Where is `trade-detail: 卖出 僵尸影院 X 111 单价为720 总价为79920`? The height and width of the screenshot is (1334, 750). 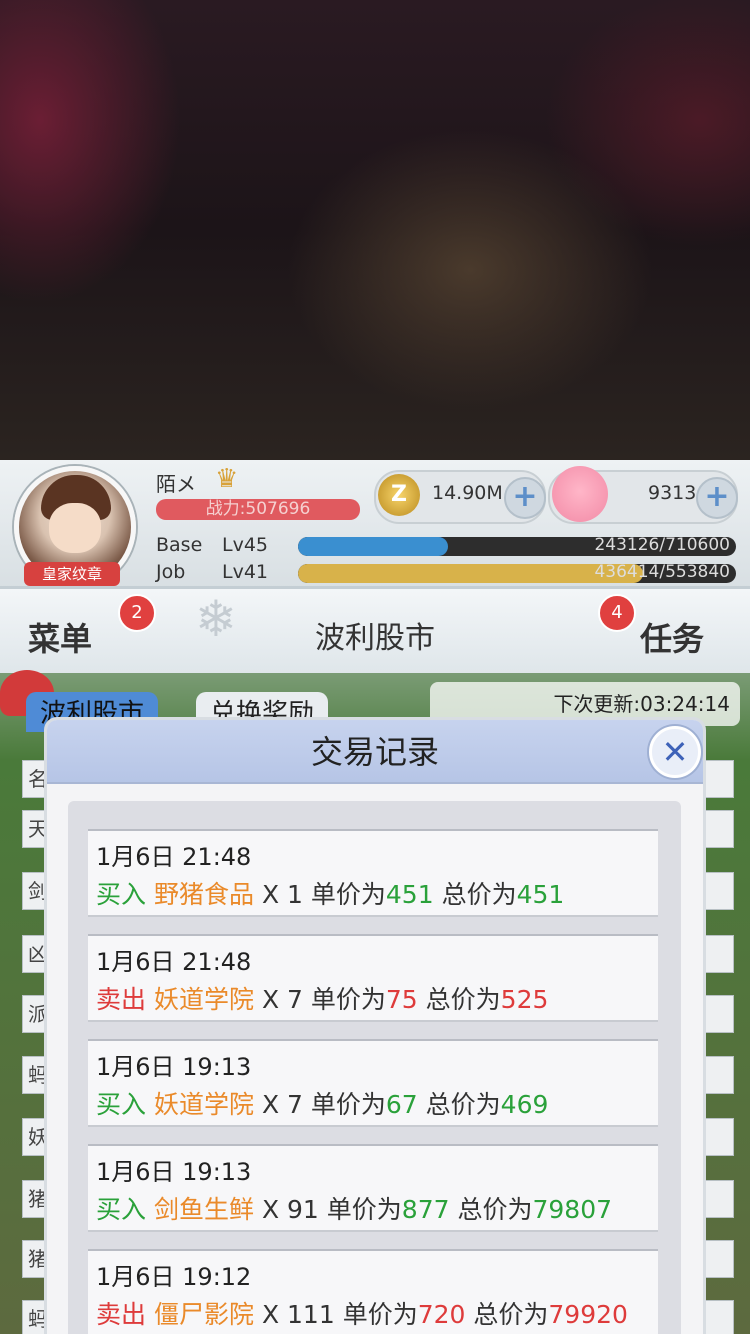
trade-detail: 卖出 僵尸影院 X 111 单价为720 总价为79920 is located at coordinates (362, 1313).